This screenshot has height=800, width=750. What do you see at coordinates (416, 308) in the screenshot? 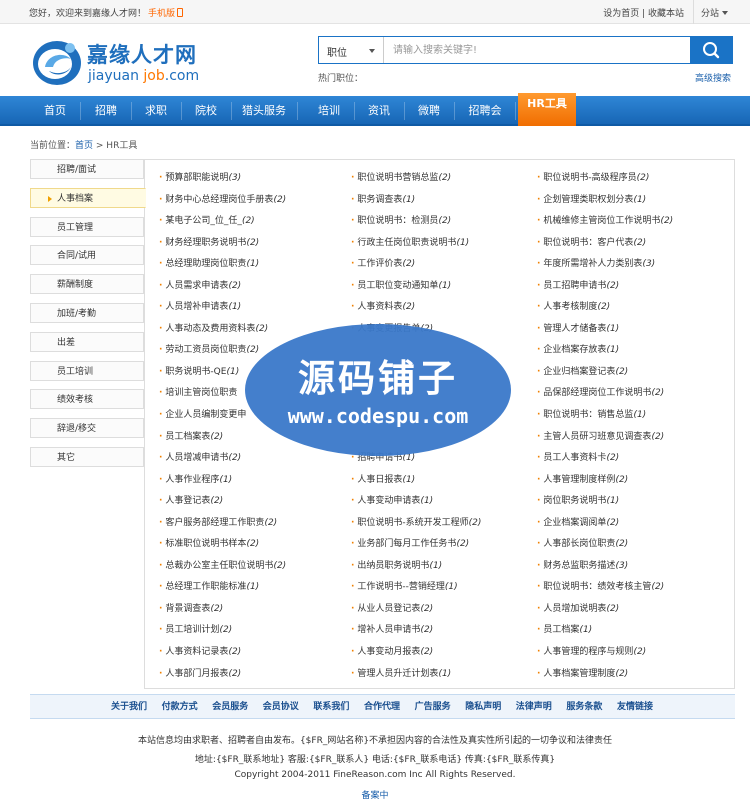
I see `doc-link: 人事资料表(2)` at bounding box center [416, 308].